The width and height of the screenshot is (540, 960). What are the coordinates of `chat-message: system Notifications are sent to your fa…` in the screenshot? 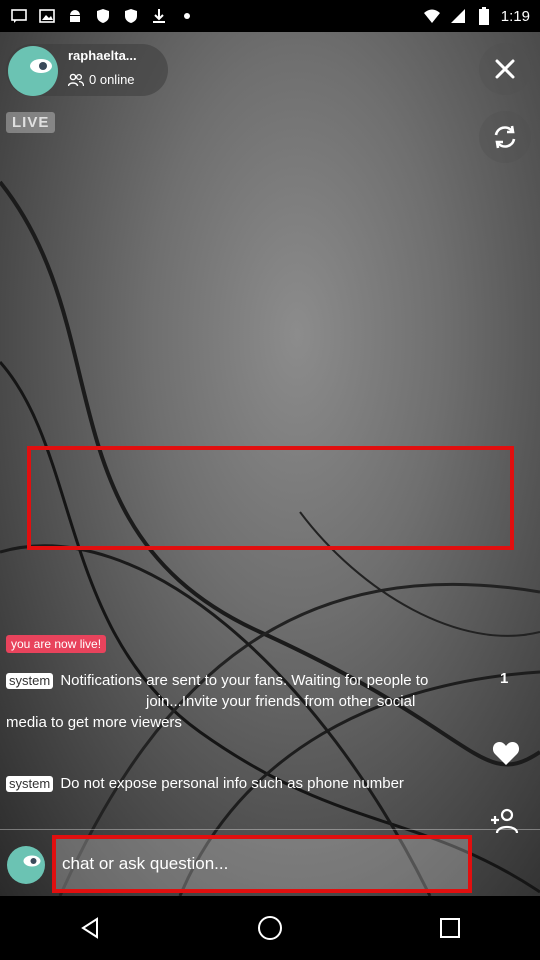 It's located at (230, 701).